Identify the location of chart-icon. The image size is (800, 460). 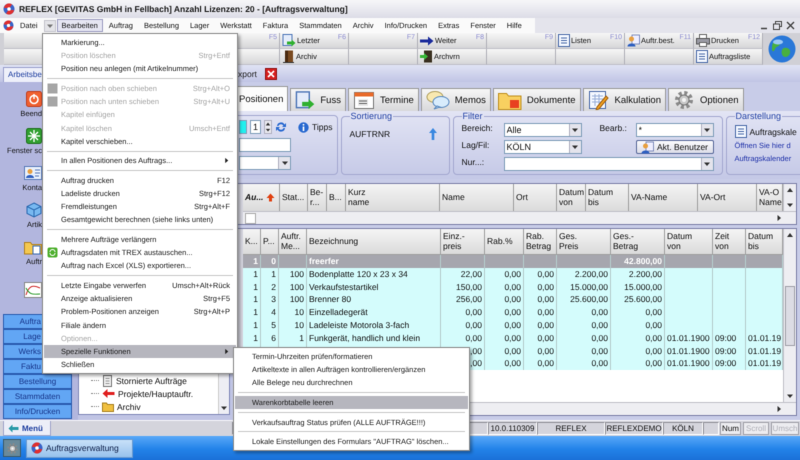
(33, 290).